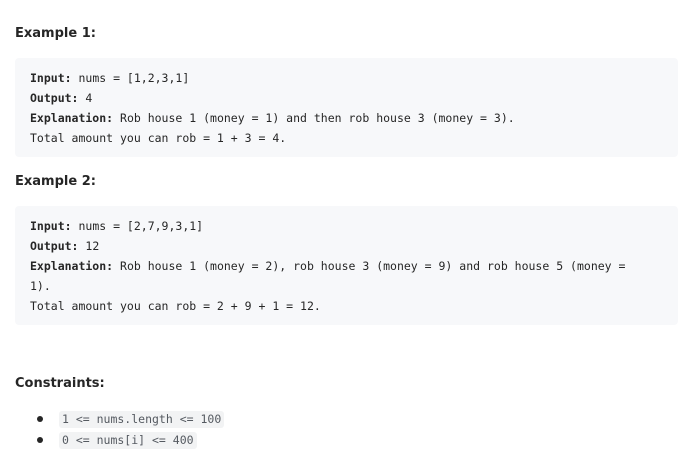 The width and height of the screenshot is (691, 453). I want to click on constraint-item: 0 <= nums[i] <= 400, so click(119, 439).